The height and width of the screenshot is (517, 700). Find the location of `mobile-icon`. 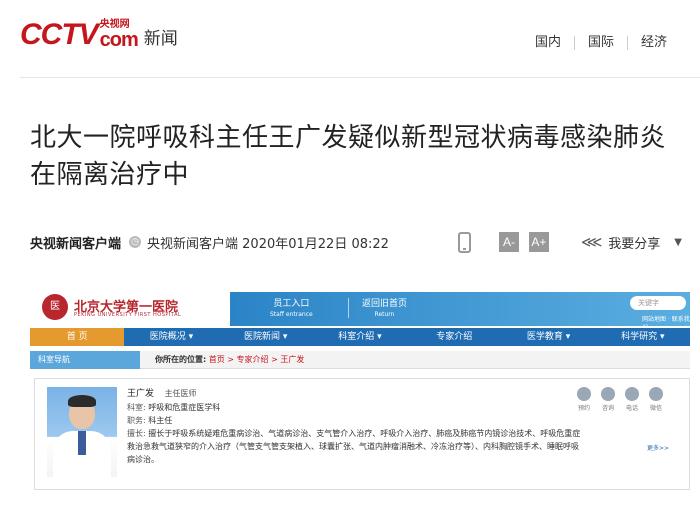

mobile-icon is located at coordinates (464, 242).